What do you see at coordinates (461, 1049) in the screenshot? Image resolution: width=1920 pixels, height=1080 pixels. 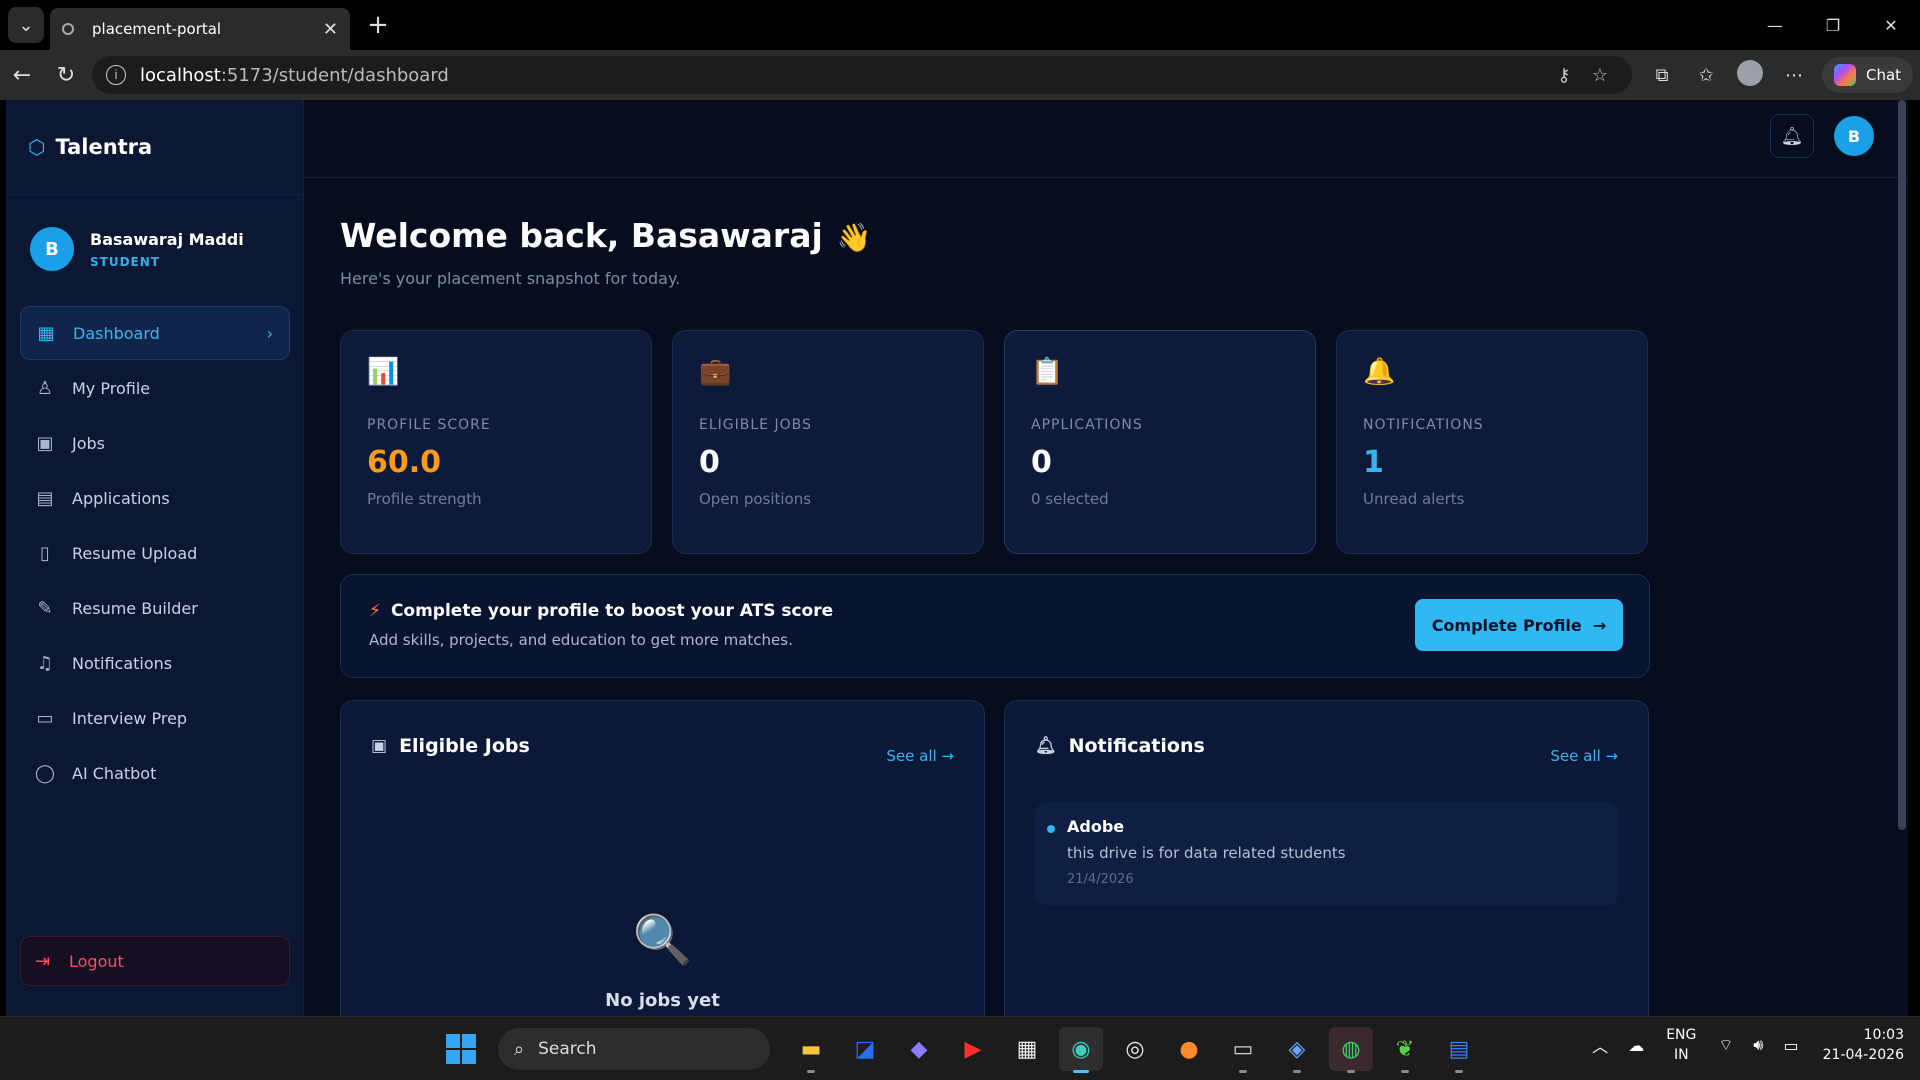 I see `start-button` at bounding box center [461, 1049].